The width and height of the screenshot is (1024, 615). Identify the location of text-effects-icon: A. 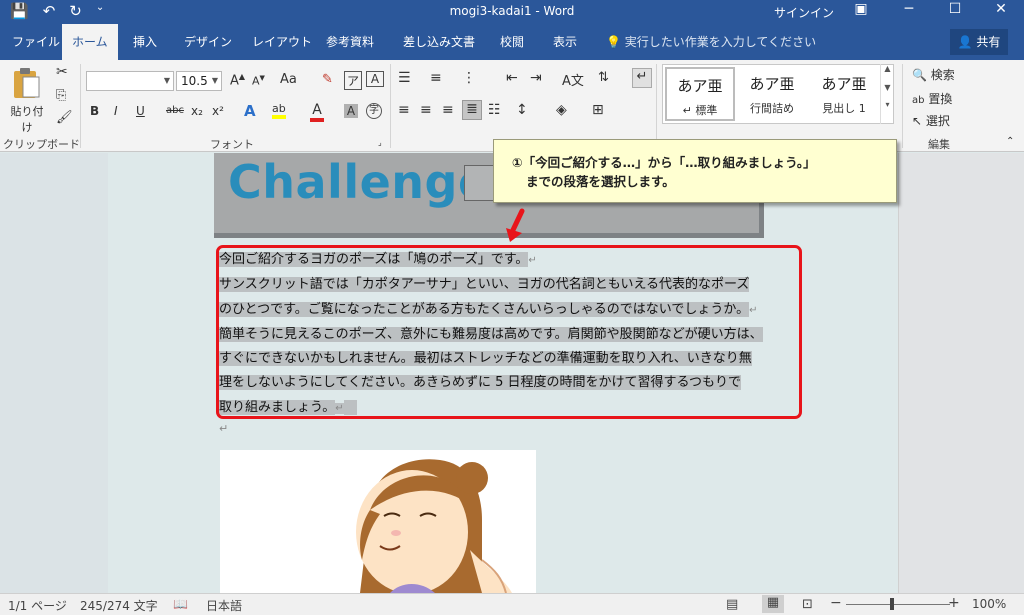
(250, 111).